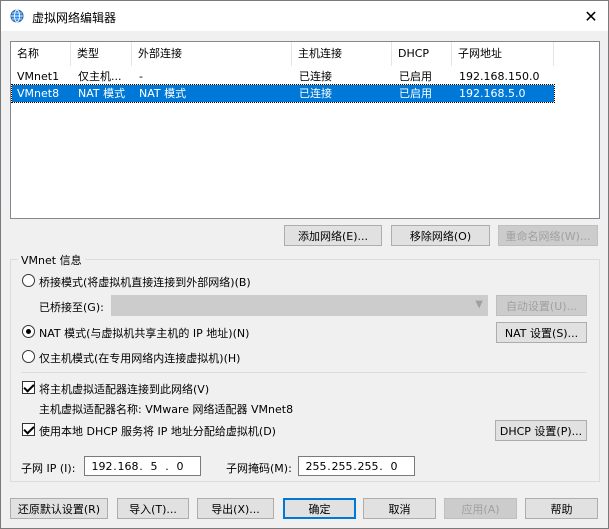 The image size is (609, 529). I want to click on window-title: 虚拟网络编辑器, so click(74, 18).